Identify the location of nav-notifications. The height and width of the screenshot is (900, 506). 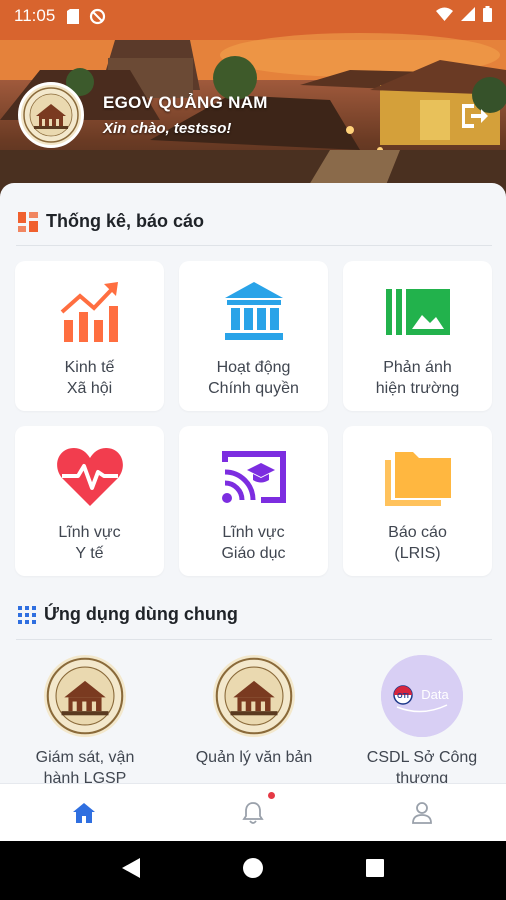
(253, 812).